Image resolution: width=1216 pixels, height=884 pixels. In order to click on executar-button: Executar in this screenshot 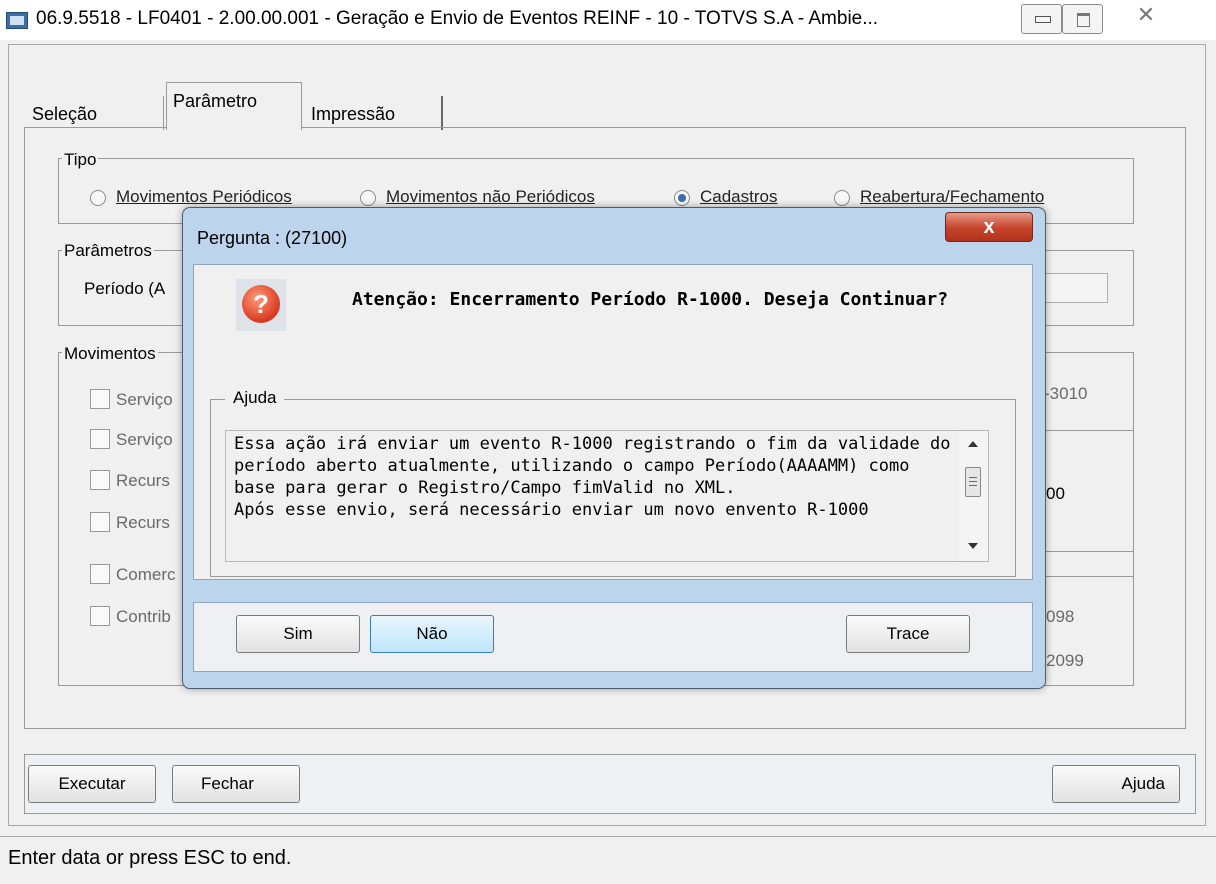, I will do `click(92, 784)`.